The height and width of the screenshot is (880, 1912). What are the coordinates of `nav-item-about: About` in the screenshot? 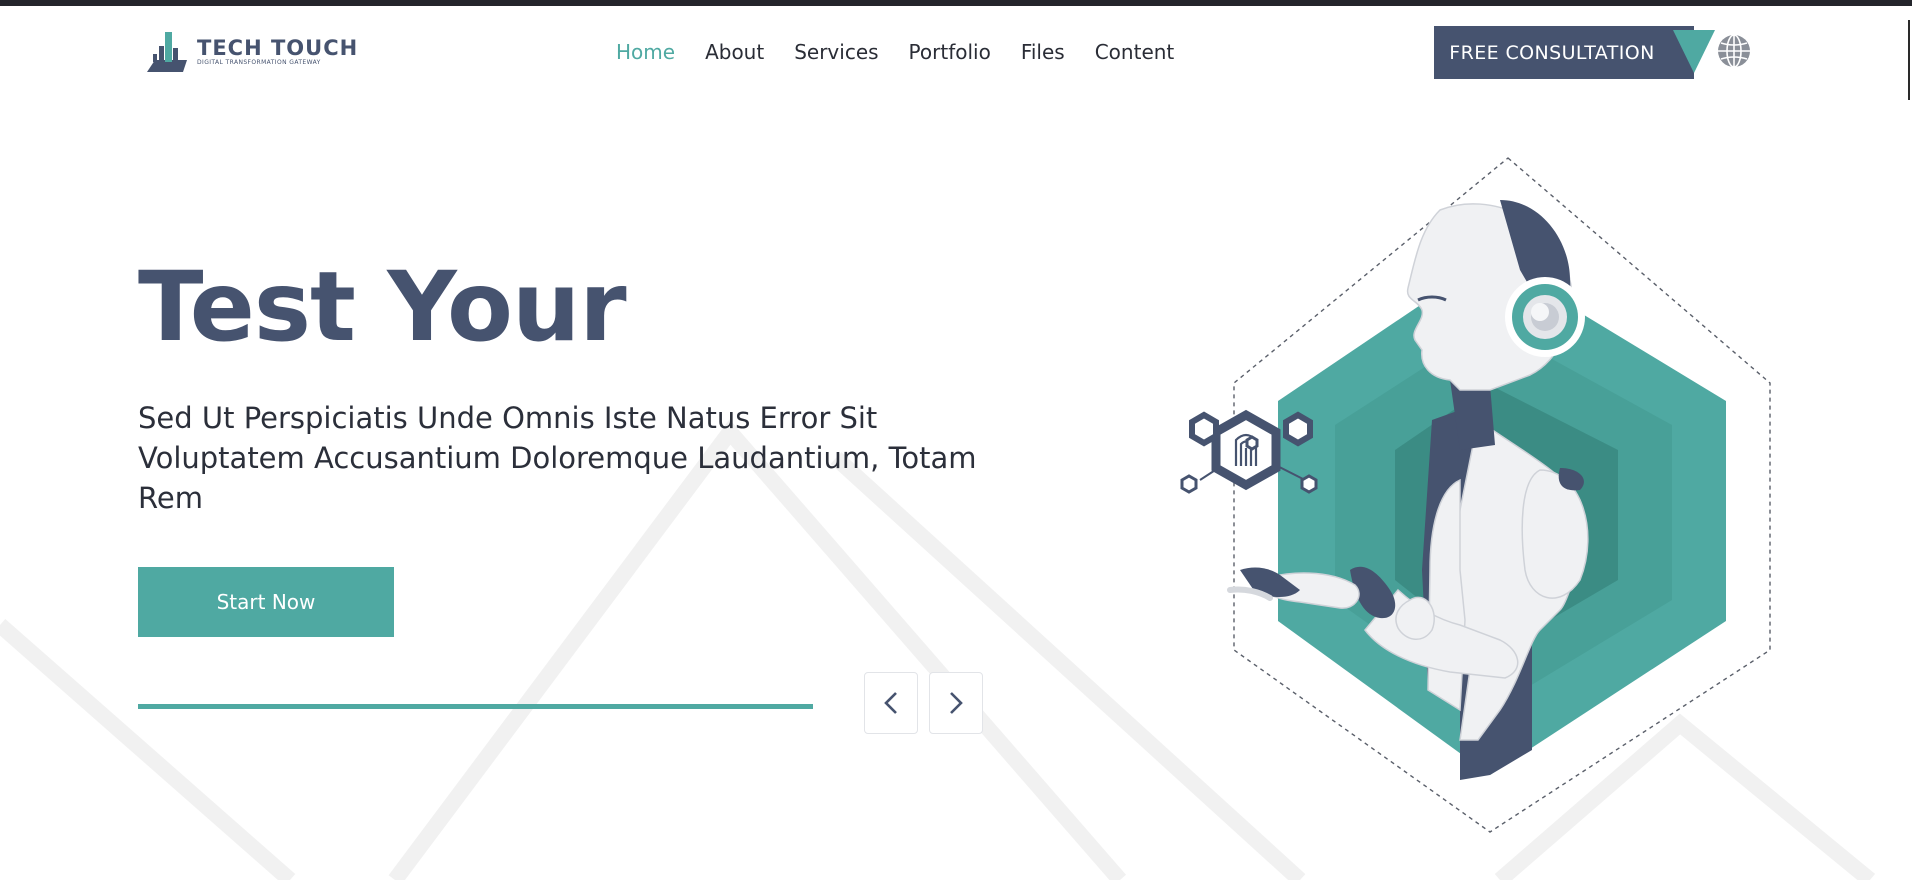 It's located at (734, 52).